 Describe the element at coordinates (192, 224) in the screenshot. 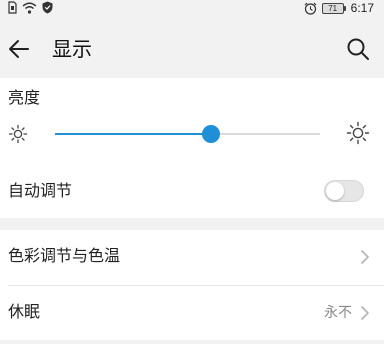

I see `section-gap` at that location.